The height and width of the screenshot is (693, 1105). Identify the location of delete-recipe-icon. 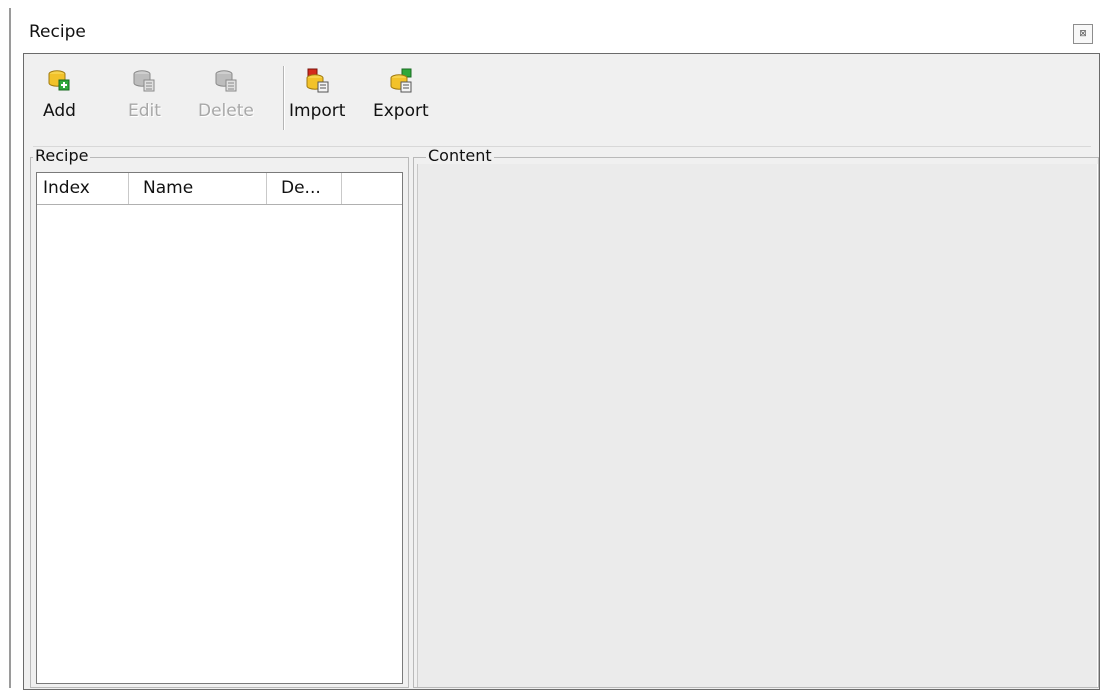
(226, 81).